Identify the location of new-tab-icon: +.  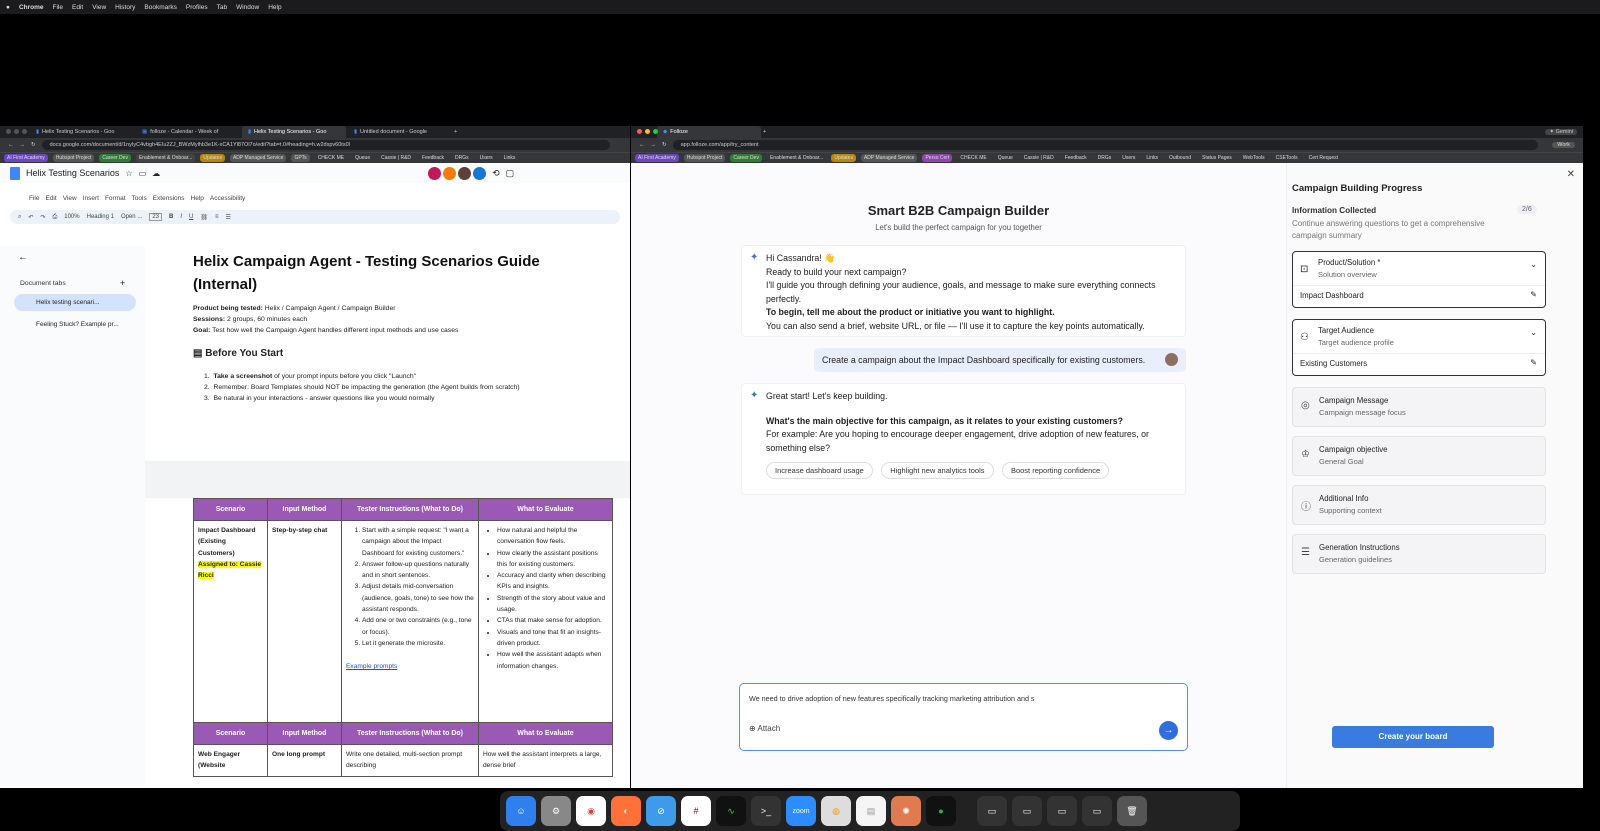
(764, 132).